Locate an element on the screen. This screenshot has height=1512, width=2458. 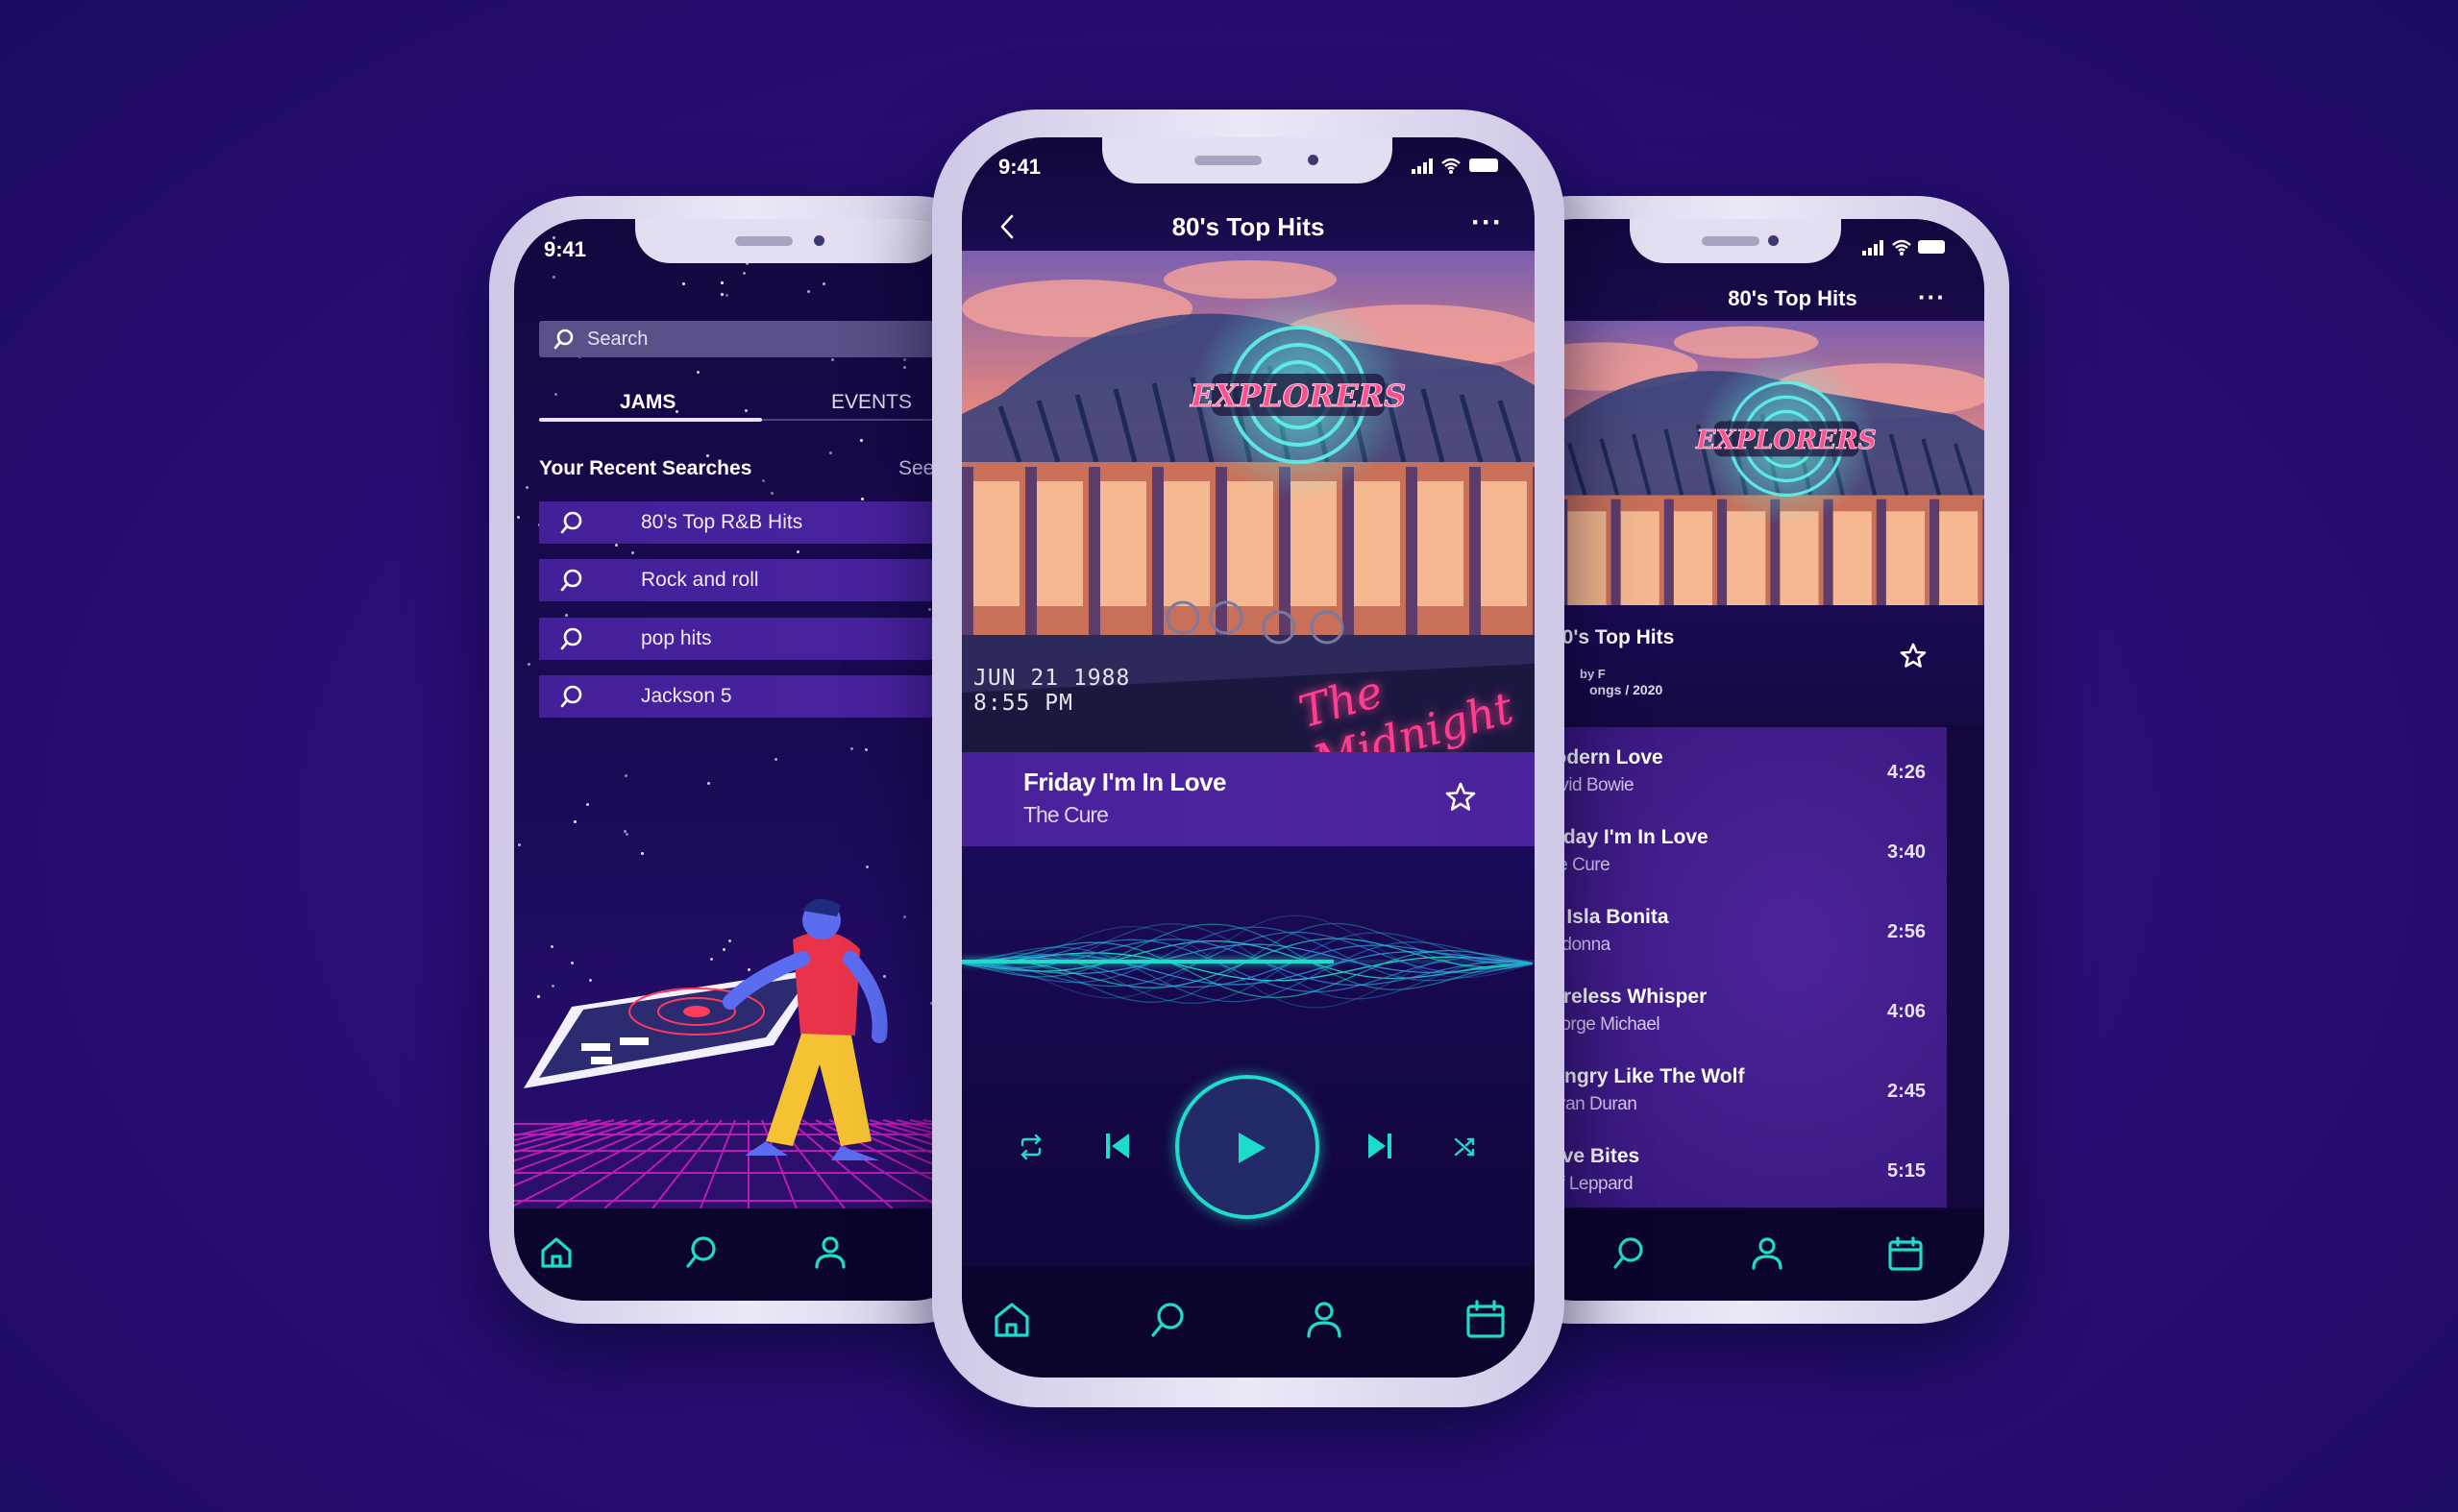
waveform-visualizer is located at coordinates (1248, 962).